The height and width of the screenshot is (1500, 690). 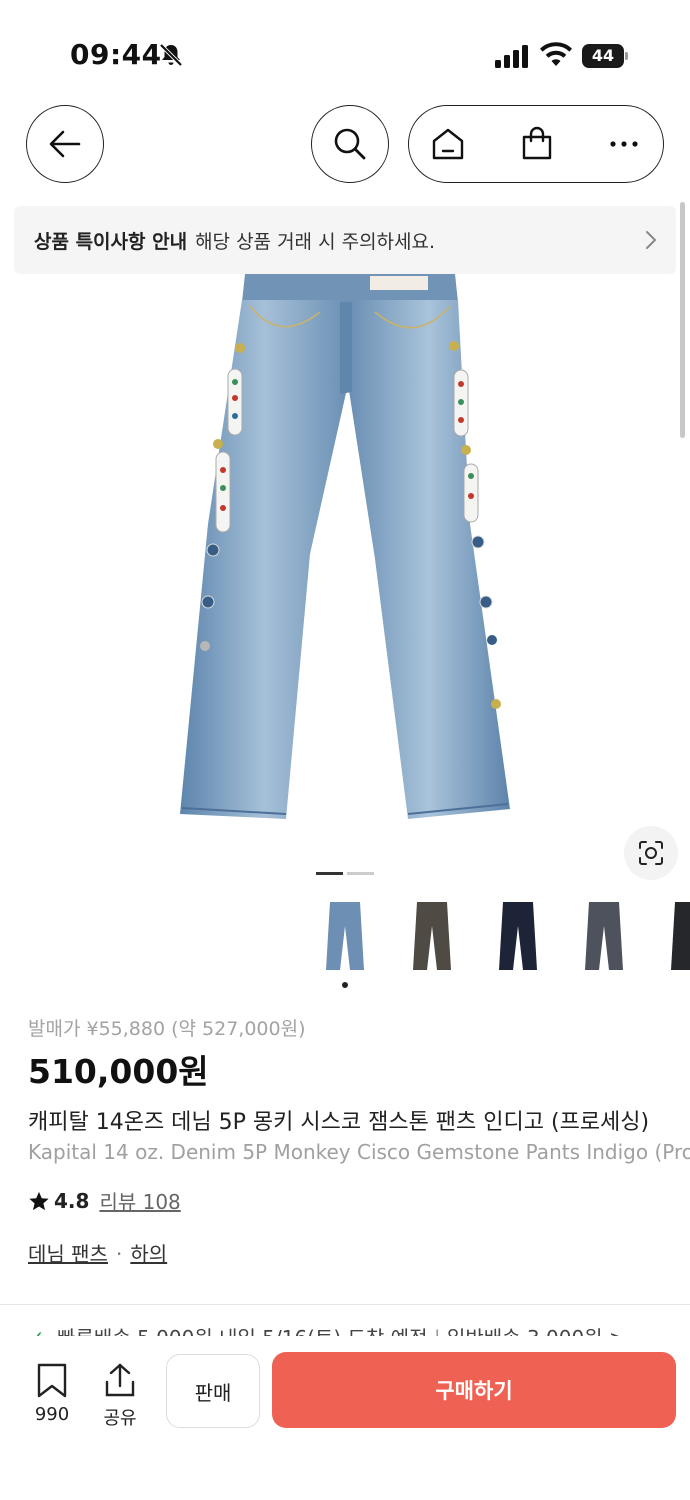 What do you see at coordinates (360, 873) in the screenshot?
I see `image-page-indicator` at bounding box center [360, 873].